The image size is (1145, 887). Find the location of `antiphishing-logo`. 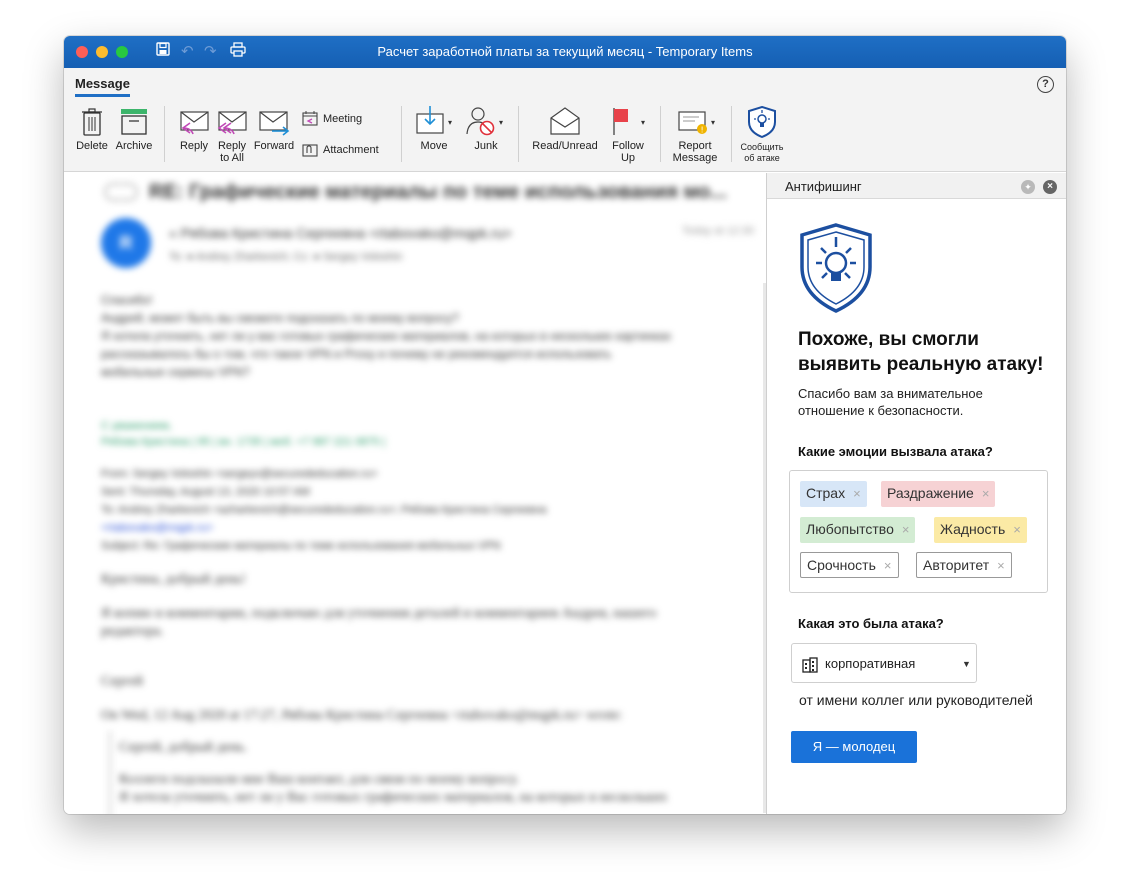

antiphishing-logo is located at coordinates (836, 268).